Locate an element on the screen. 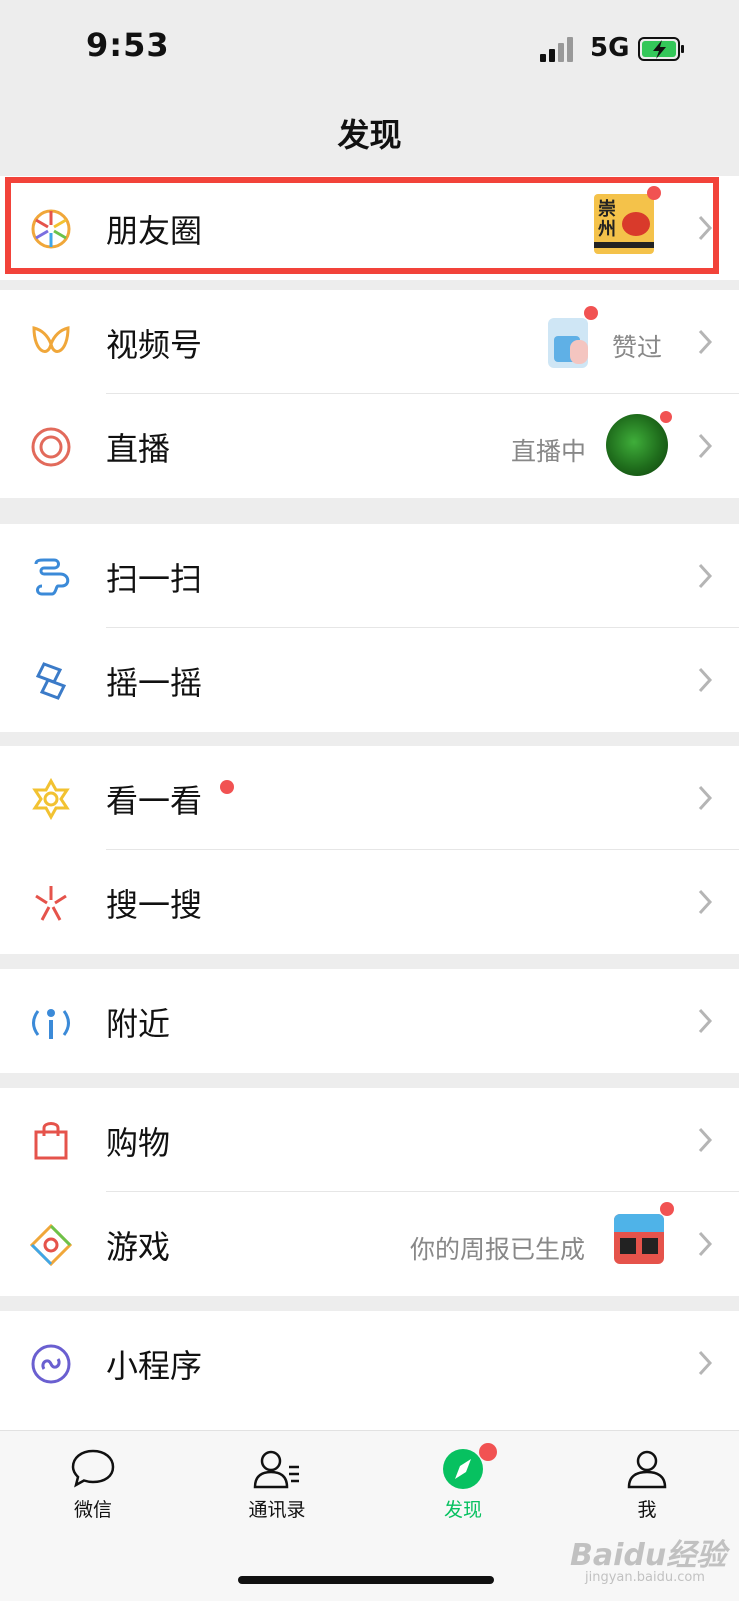  contacts-person-icon is located at coordinates (276, 1469).